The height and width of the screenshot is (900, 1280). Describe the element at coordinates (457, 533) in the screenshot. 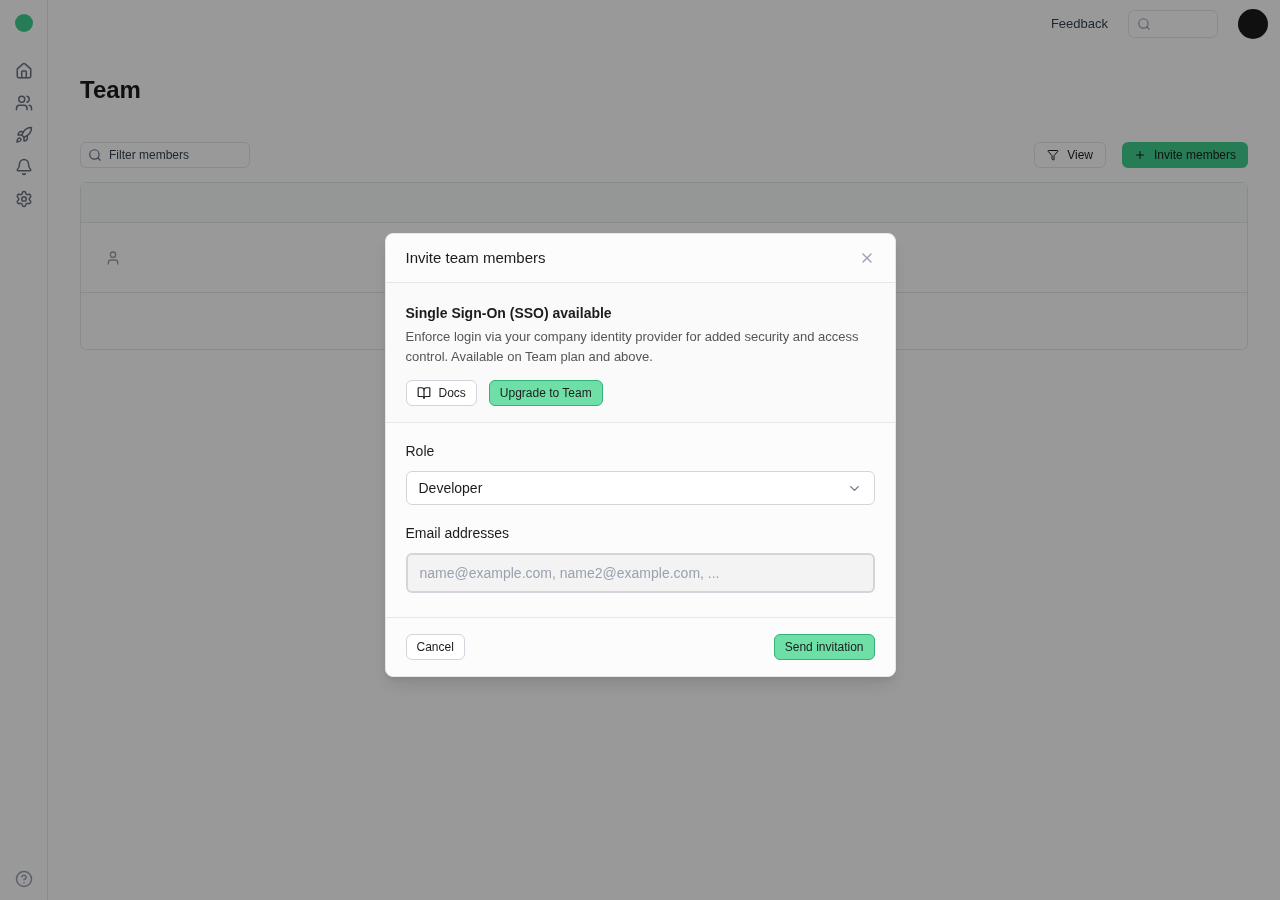

I see `emails-label: Email addresses` at that location.